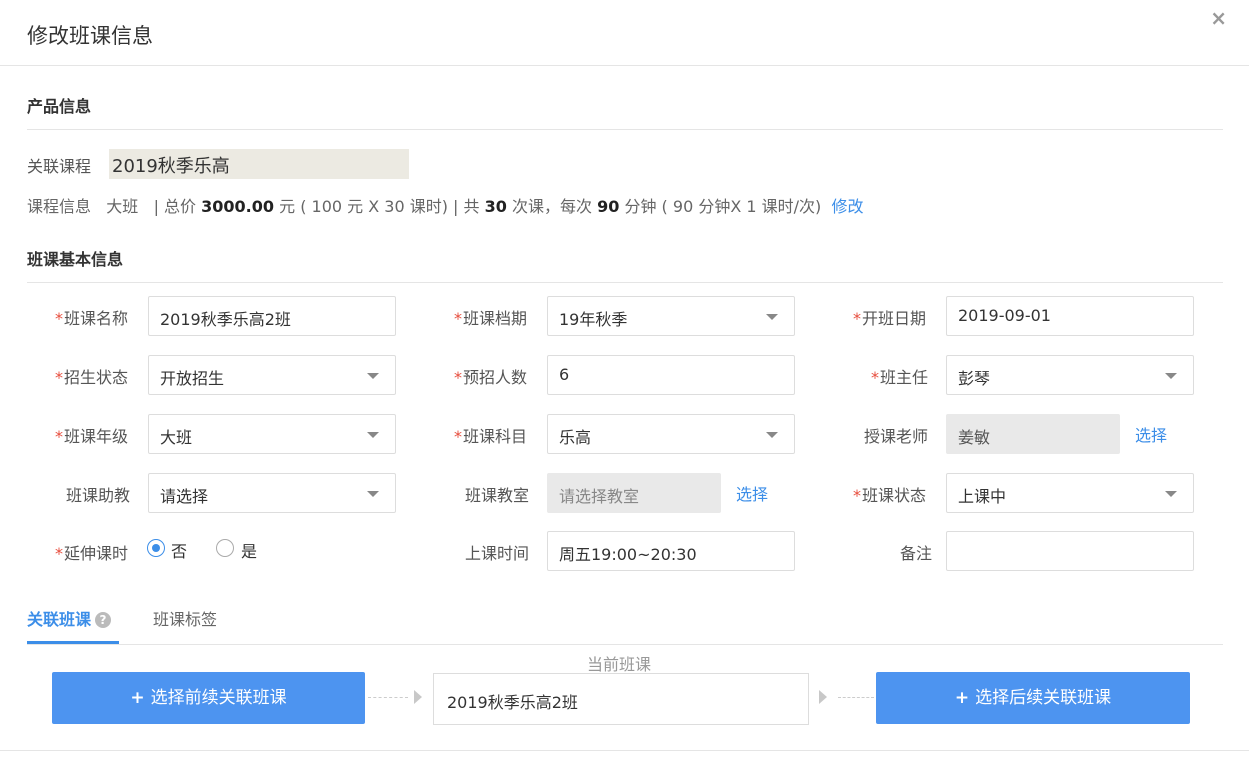 This screenshot has width=1249, height=763. Describe the element at coordinates (1033, 434) in the screenshot. I see `teacher-field: 姜敏` at that location.